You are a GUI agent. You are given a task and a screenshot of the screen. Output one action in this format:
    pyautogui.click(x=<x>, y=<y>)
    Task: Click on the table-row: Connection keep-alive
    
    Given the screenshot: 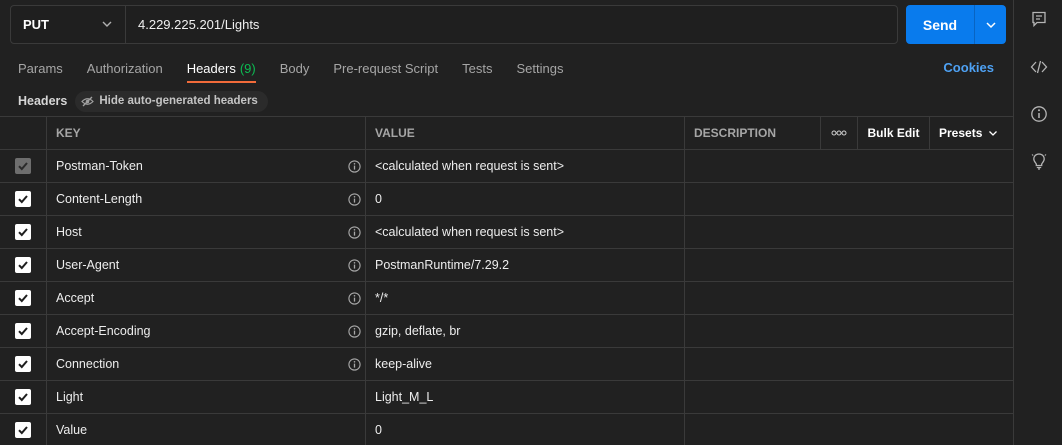 What is the action you would take?
    pyautogui.click(x=506, y=364)
    